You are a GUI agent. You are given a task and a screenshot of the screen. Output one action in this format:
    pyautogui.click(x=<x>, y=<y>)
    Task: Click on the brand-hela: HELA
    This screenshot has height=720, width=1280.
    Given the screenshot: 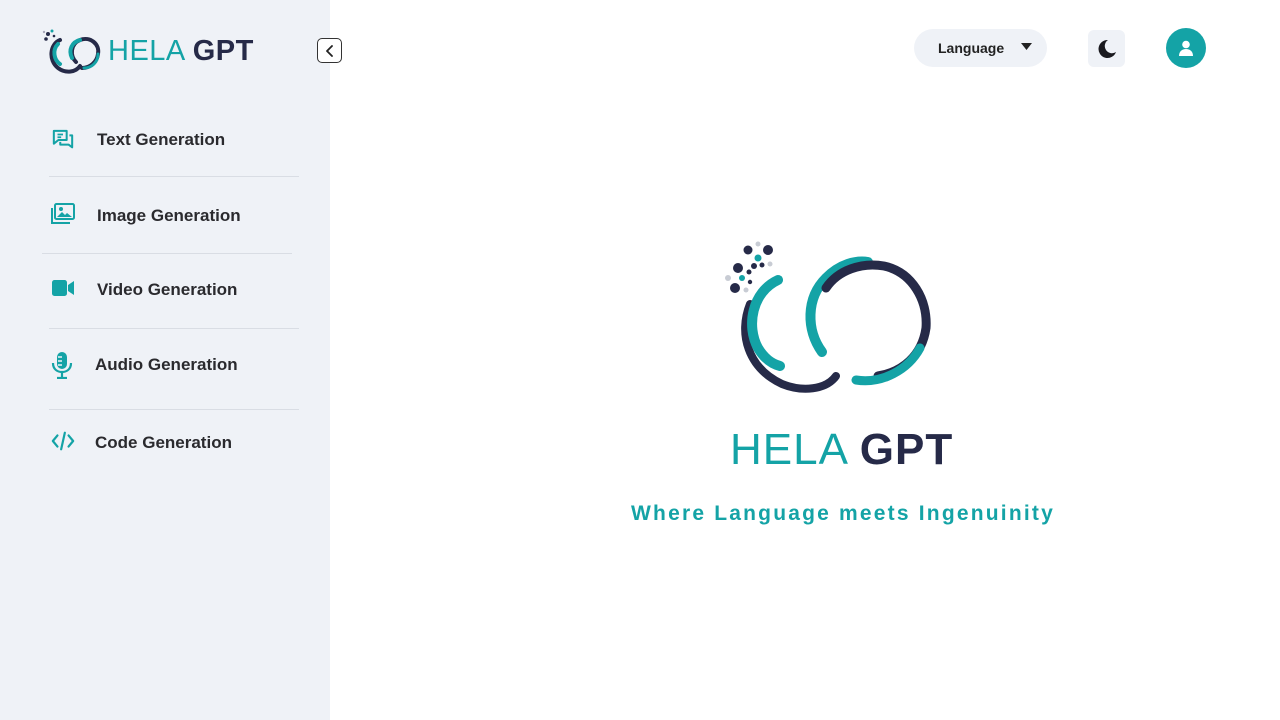 What is the action you would take?
    pyautogui.click(x=146, y=50)
    